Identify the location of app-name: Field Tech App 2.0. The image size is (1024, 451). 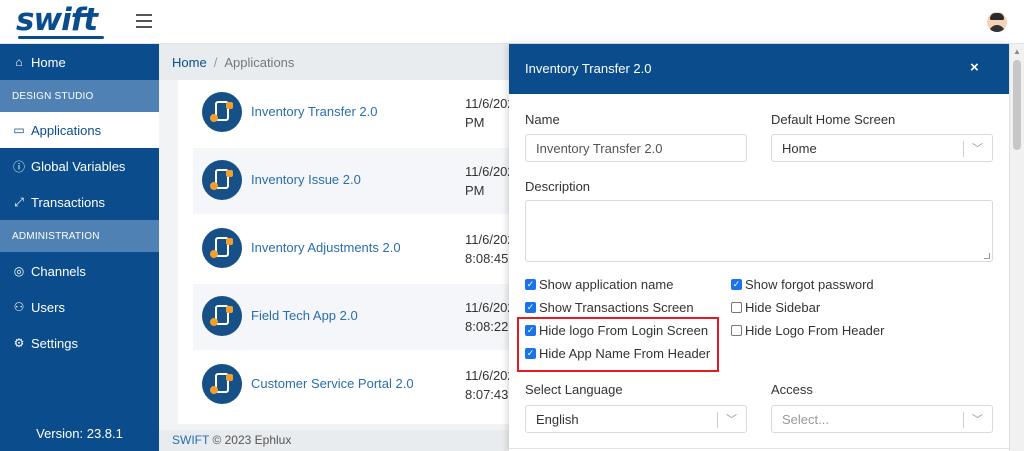
(304, 315).